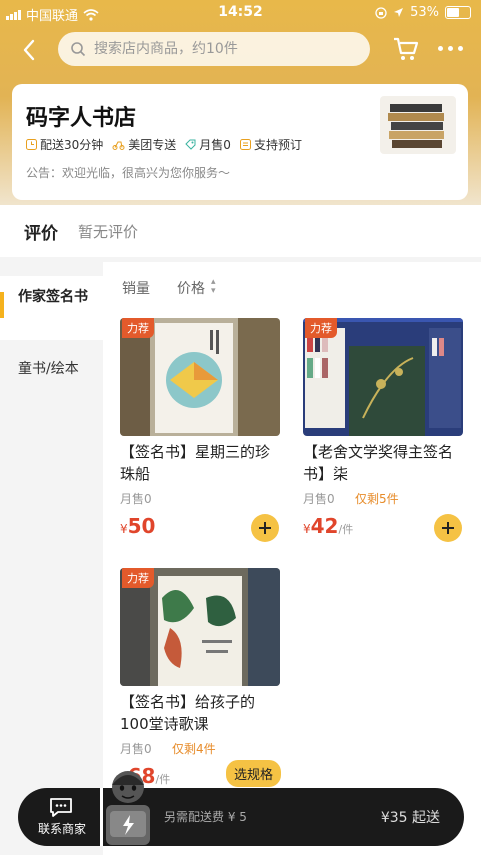  What do you see at coordinates (195, 463) in the screenshot?
I see `product-name: 【签名书】星期三的珍珠船` at bounding box center [195, 463].